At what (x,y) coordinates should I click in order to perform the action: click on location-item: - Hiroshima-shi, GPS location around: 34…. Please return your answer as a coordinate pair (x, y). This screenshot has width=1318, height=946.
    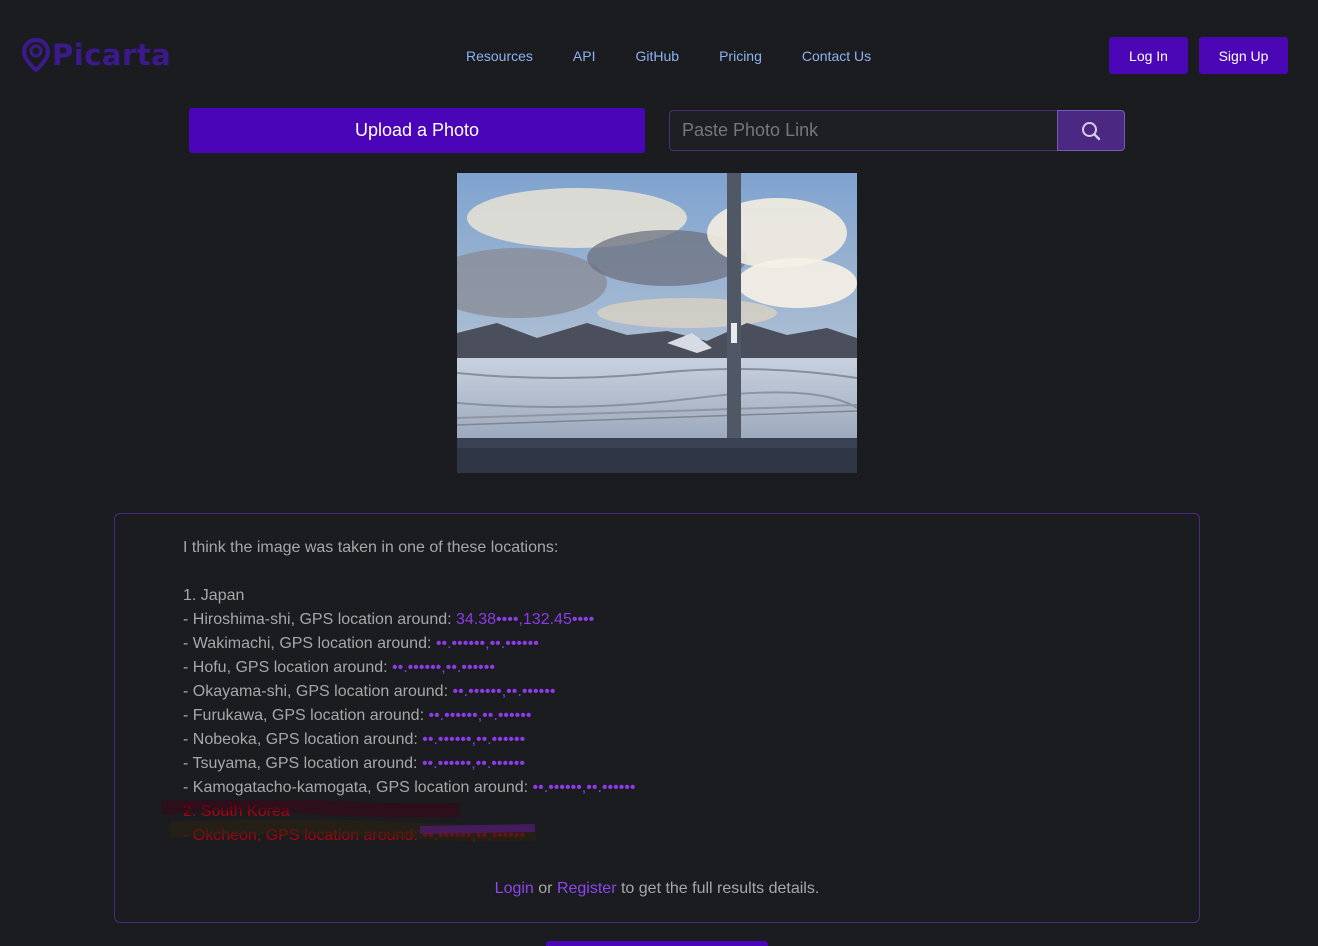
    Looking at the image, I should click on (389, 619).